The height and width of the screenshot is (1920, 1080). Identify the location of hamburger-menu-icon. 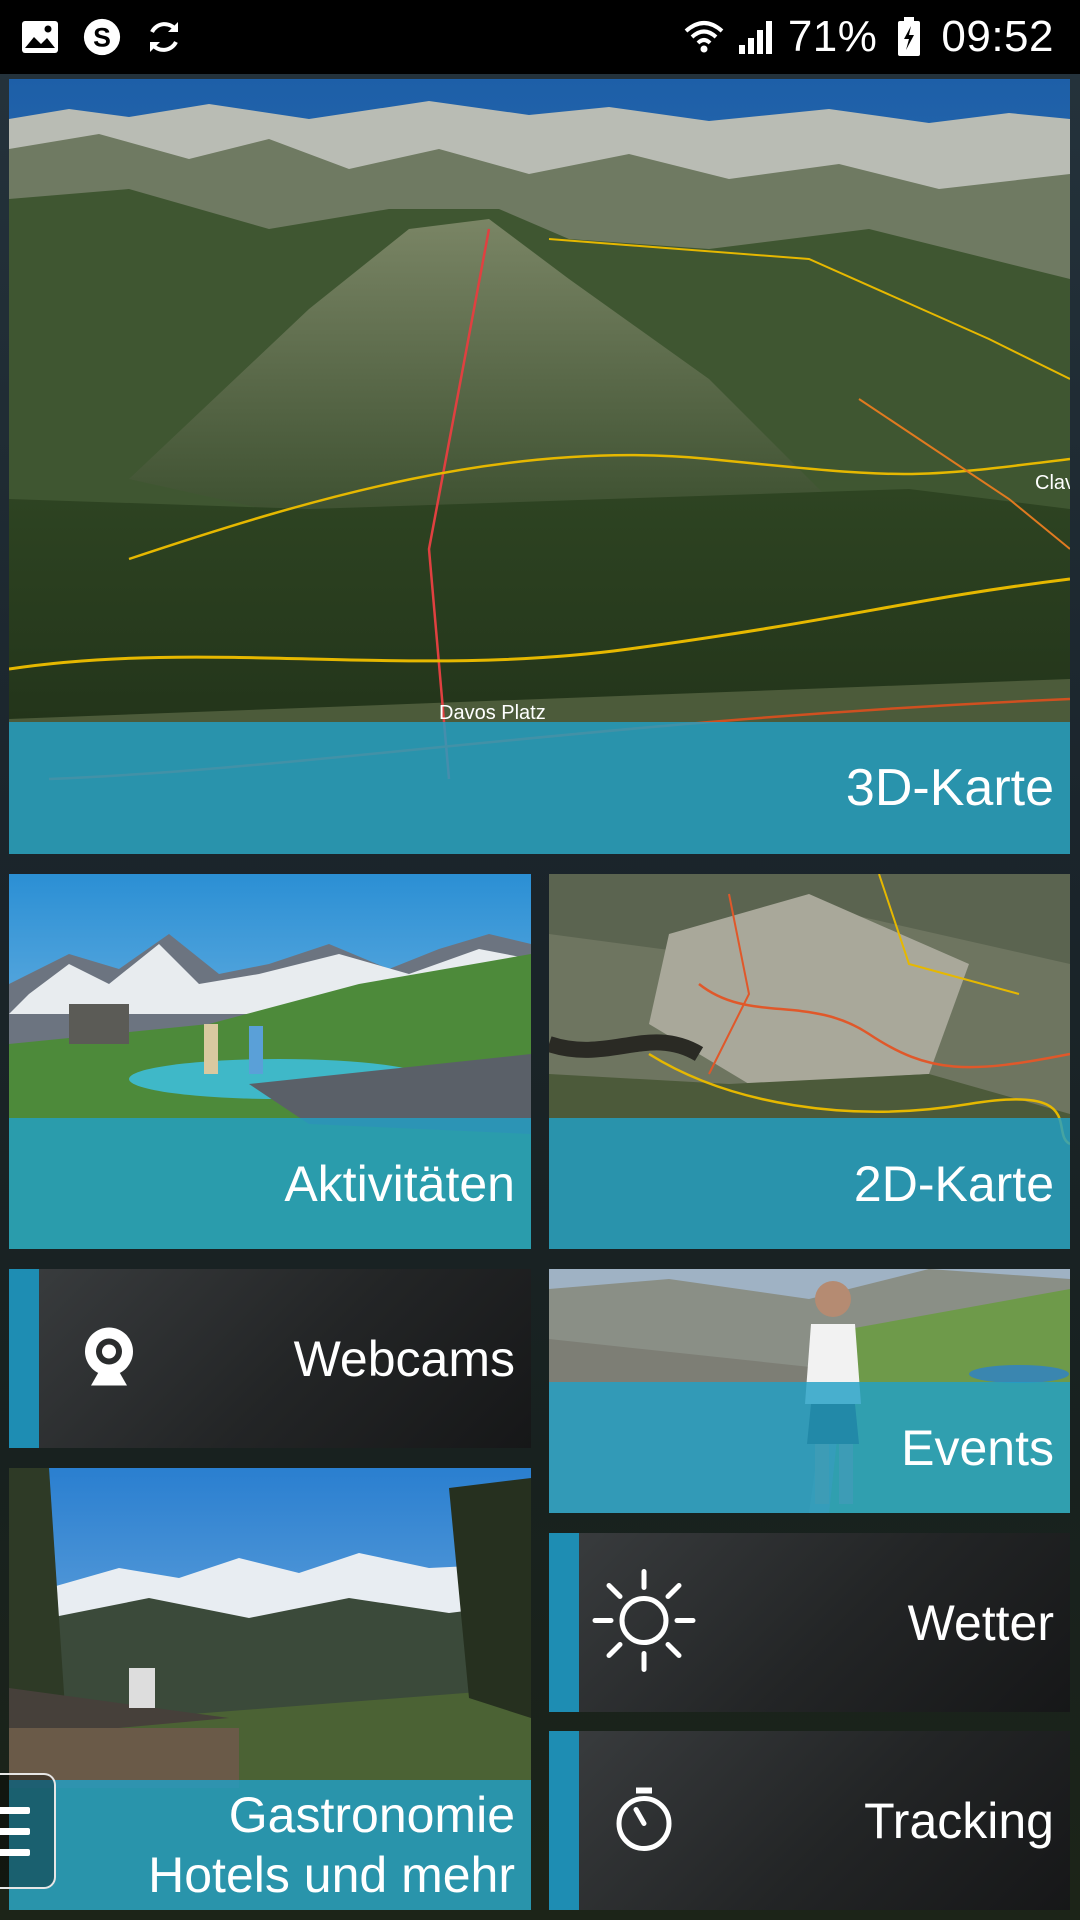
(28, 1831).